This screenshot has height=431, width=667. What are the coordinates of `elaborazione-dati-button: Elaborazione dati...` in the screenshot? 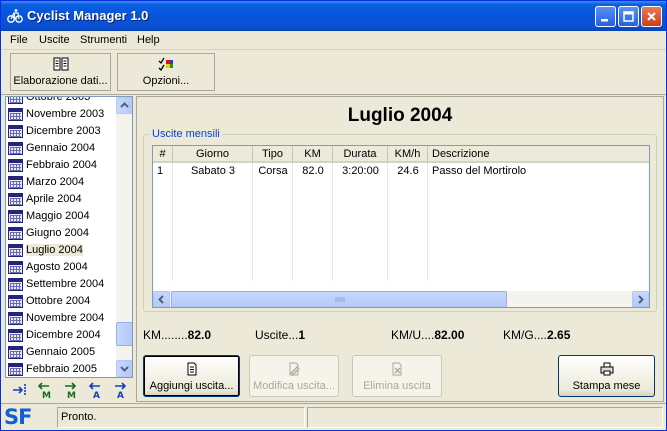 It's located at (60, 72).